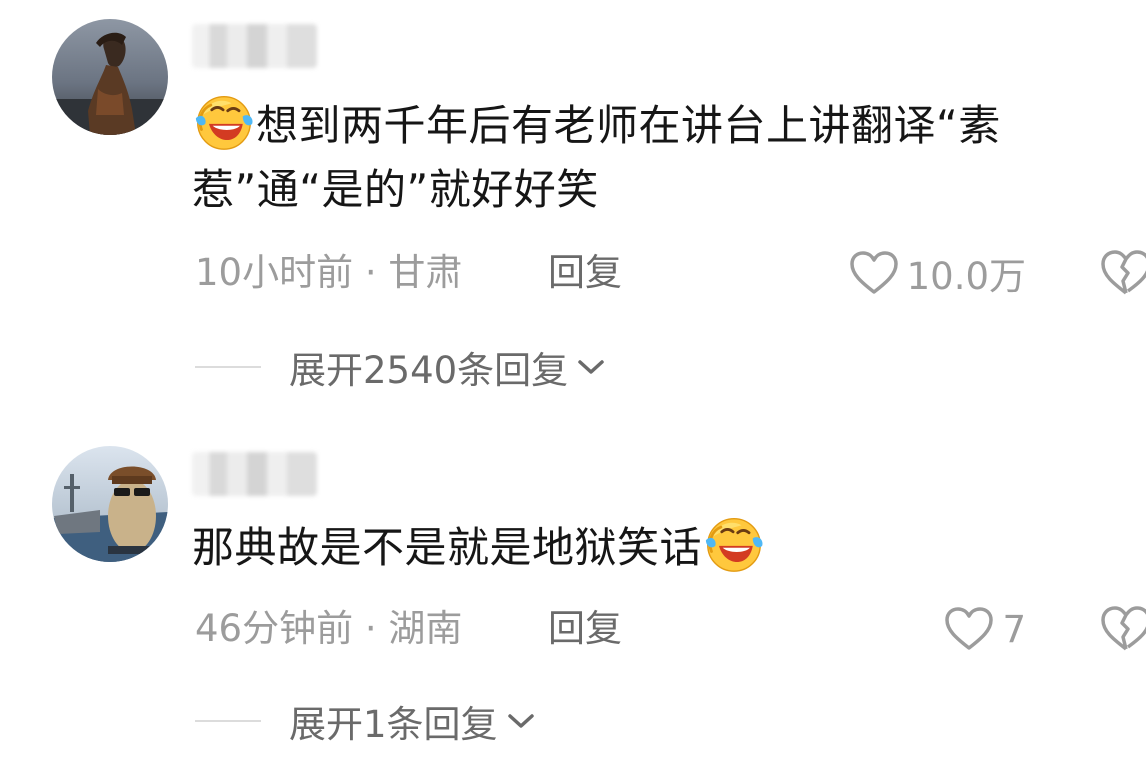  I want to click on comment-meta: 10小时前 · 甘肃, so click(328, 273).